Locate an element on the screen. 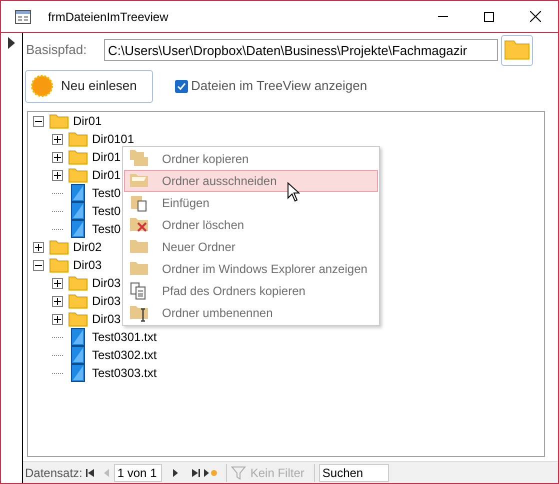  path-field: C:\Users\User\Dropbox\Daten\Business\Projekte\Fachmagazir is located at coordinates (301, 50).